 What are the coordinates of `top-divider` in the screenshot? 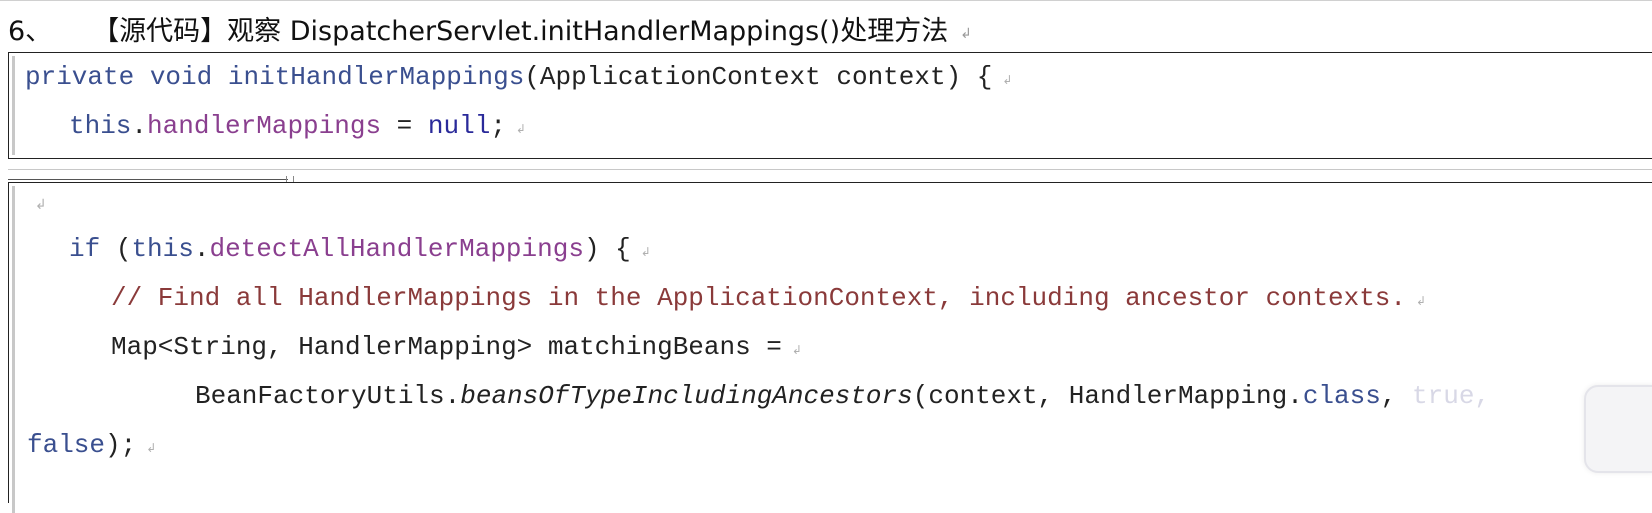 It's located at (826, 0).